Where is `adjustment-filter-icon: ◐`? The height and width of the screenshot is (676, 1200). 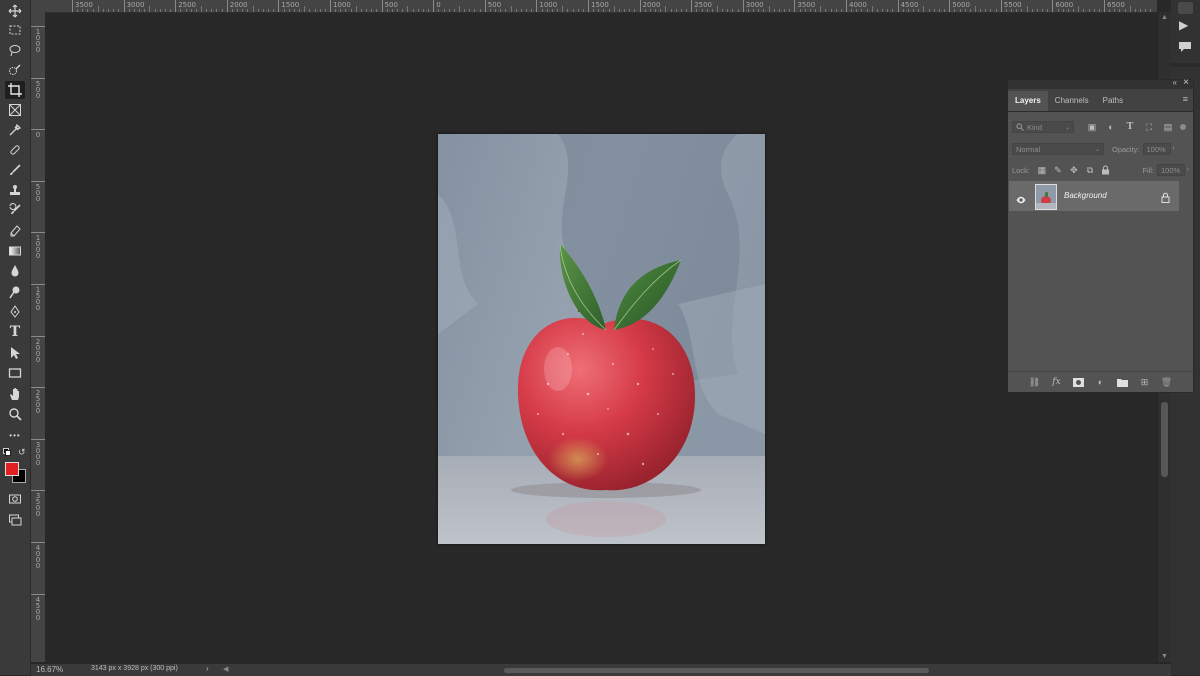 adjustment-filter-icon: ◐ is located at coordinates (1111, 127).